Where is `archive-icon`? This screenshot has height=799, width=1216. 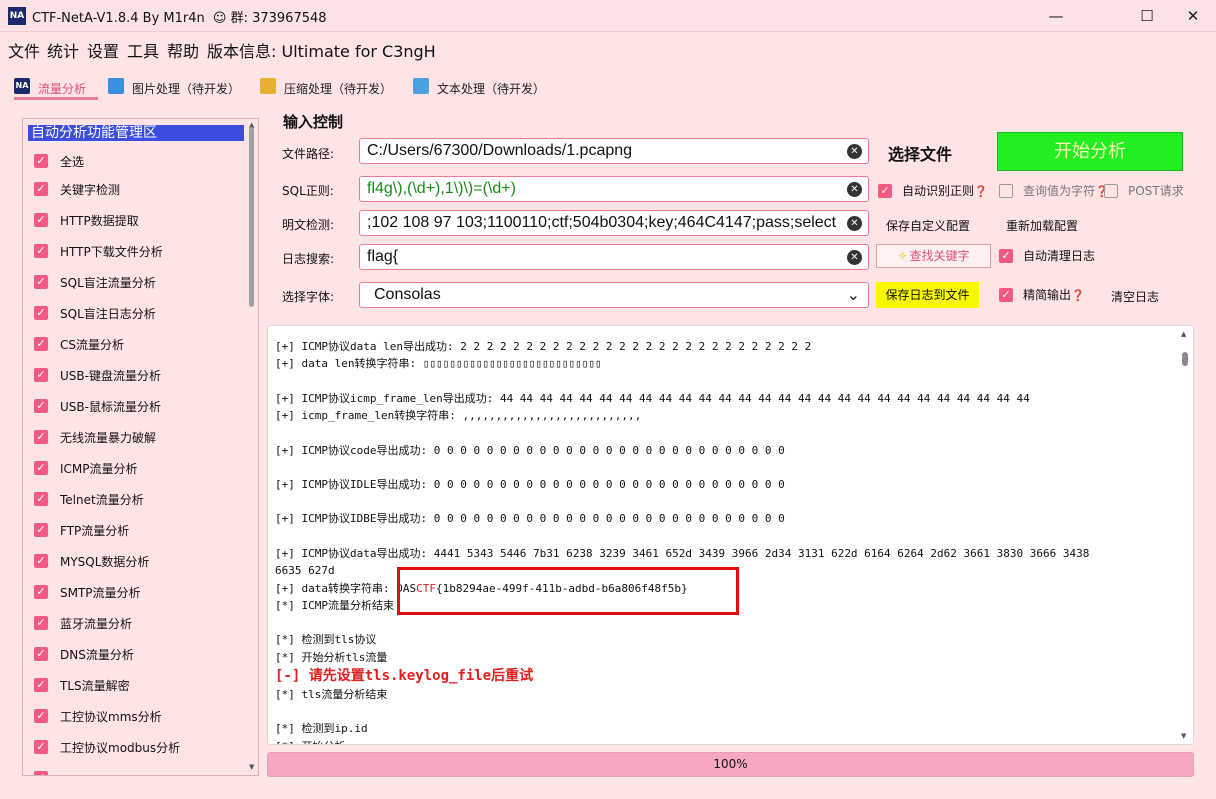
archive-icon is located at coordinates (268, 86).